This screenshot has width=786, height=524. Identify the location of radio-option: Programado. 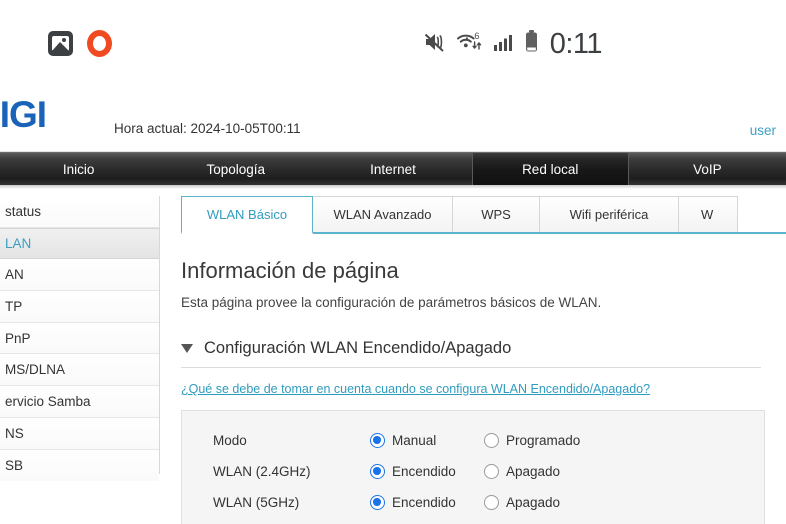
(532, 440).